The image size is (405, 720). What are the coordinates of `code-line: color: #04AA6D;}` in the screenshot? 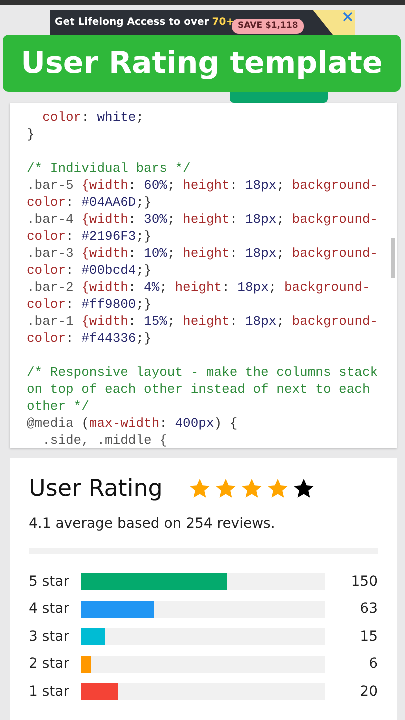 It's located at (89, 202).